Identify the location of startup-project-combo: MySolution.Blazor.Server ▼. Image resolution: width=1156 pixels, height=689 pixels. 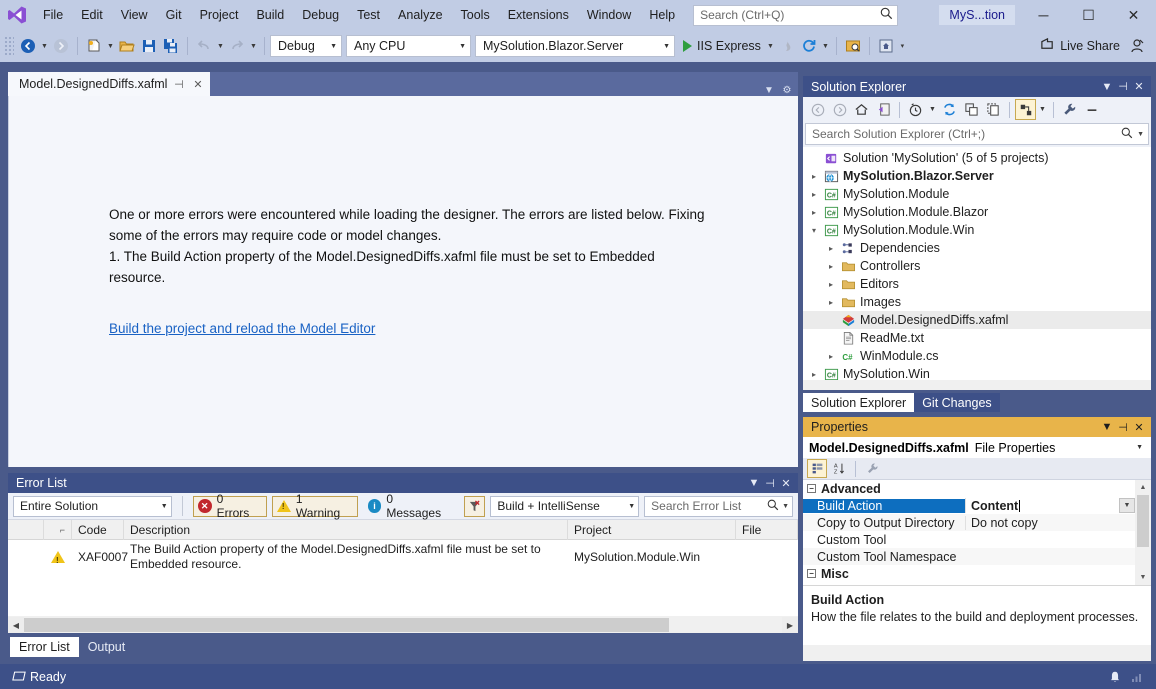
(575, 46).